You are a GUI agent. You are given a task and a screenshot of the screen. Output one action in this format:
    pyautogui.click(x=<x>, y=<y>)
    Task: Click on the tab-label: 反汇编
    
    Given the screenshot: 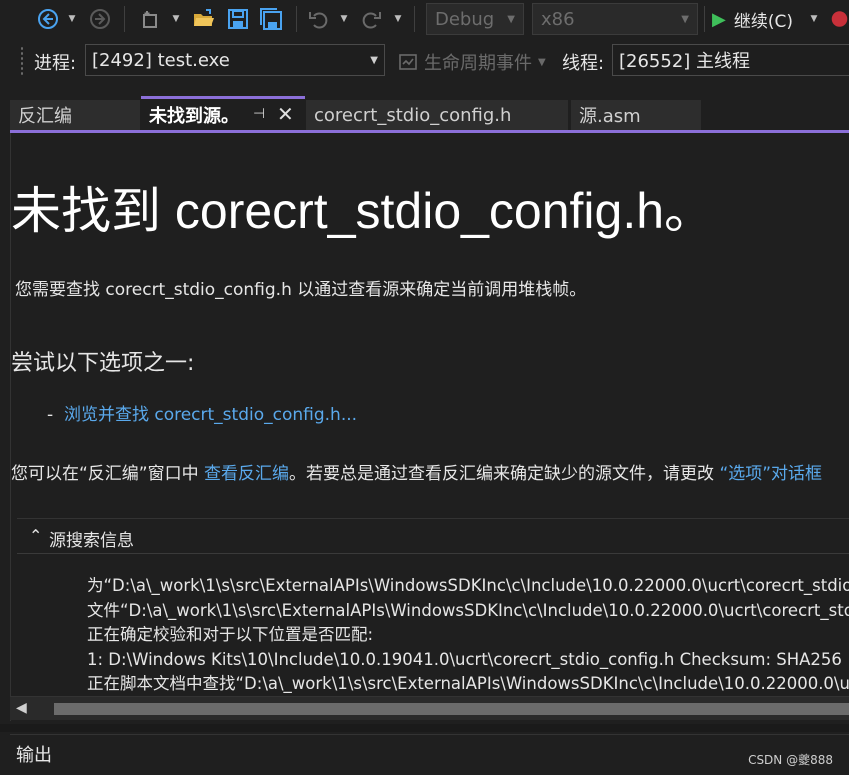 What is the action you would take?
    pyautogui.click(x=45, y=116)
    